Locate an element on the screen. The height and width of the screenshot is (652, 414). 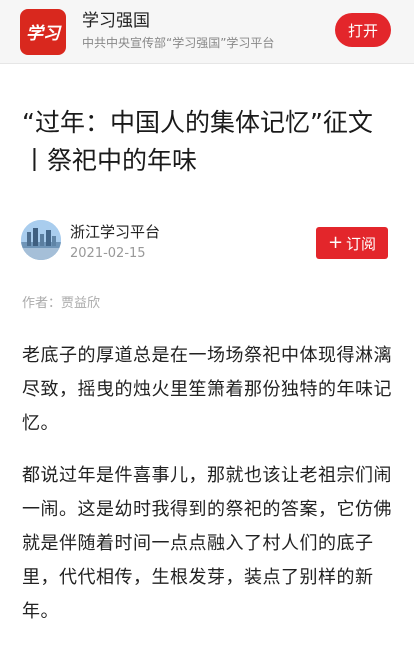
subscribe-label: 订阅 is located at coordinates (361, 243).